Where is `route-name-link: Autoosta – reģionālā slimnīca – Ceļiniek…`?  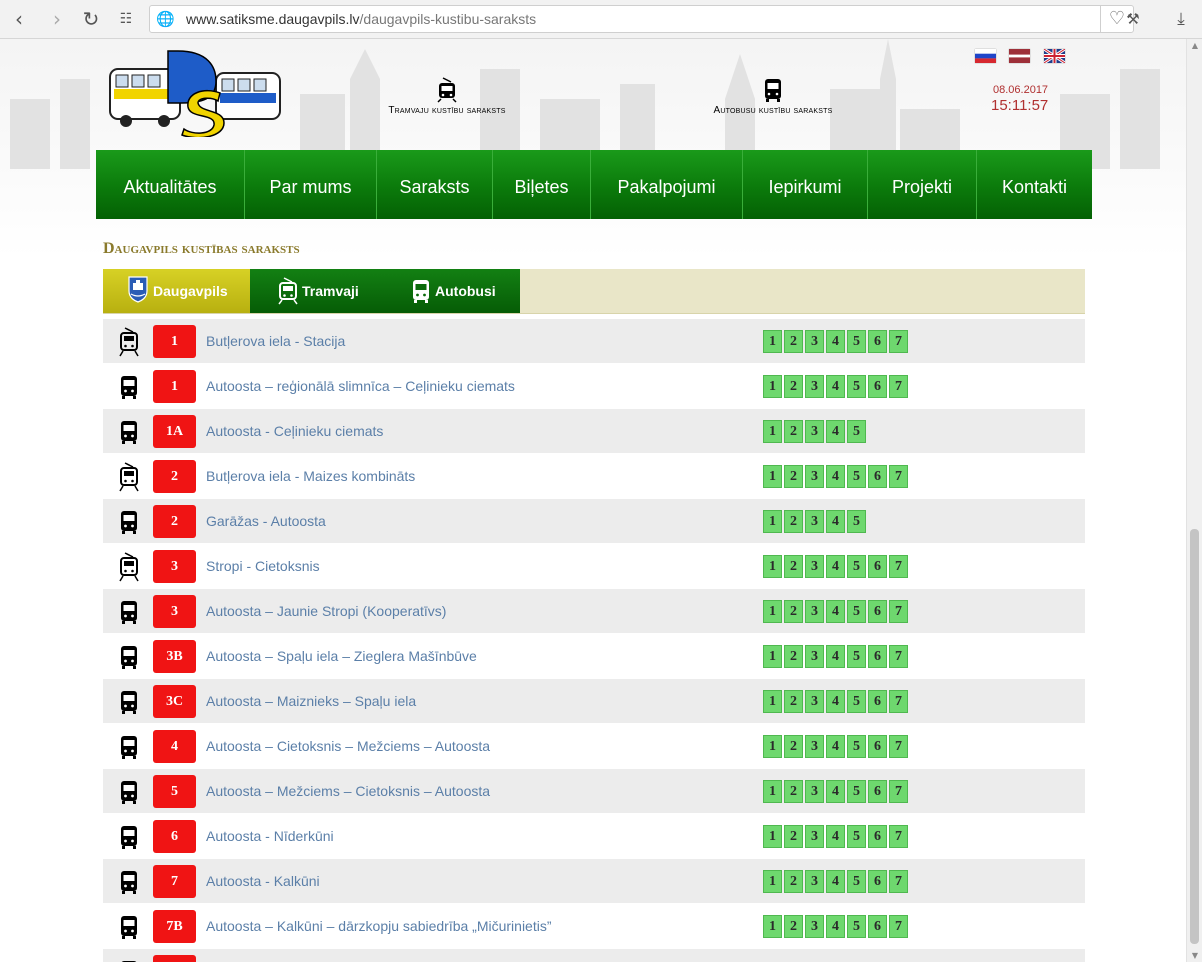
route-name-link: Autoosta – reģionālā slimnīca – Ceļiniek… is located at coordinates (360, 386).